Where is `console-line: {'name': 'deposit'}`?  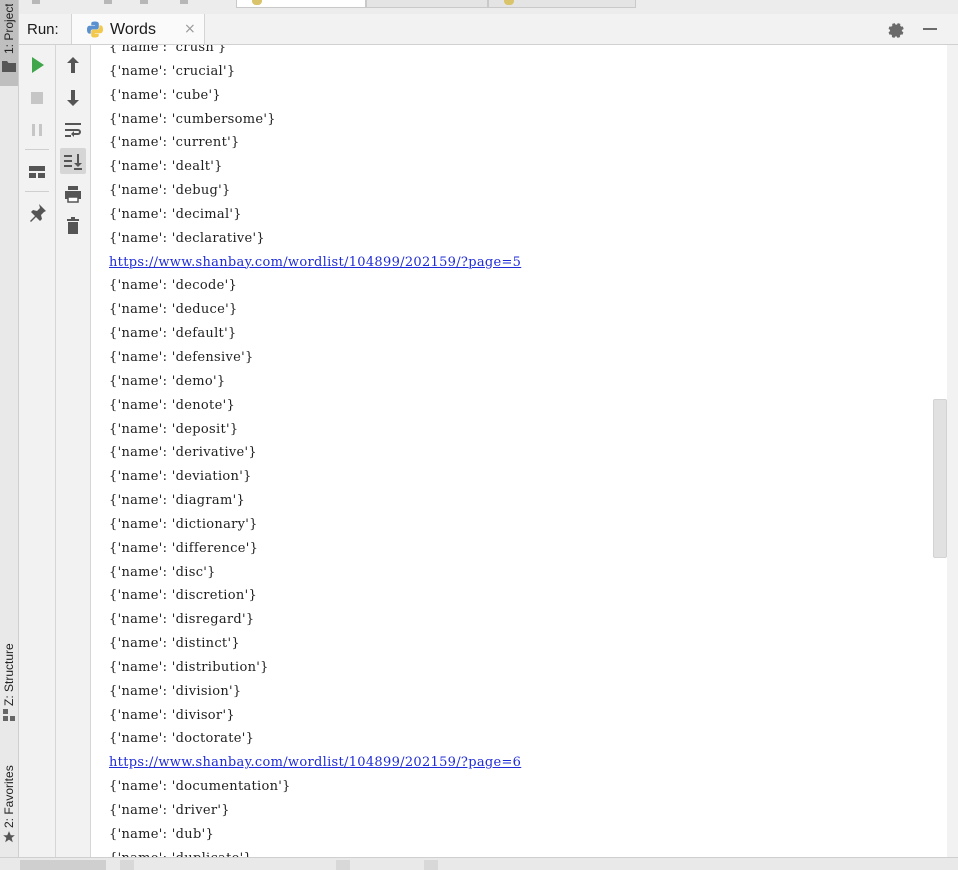 console-line: {'name': 'deposit'} is located at coordinates (174, 429).